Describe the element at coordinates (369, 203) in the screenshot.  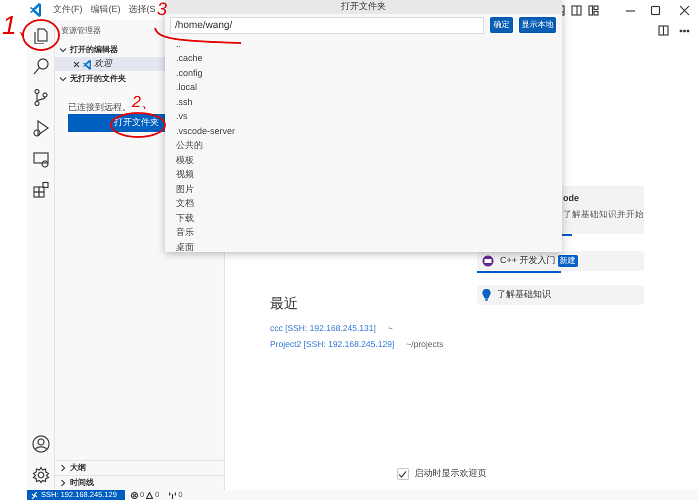
I see `folder-entry: 文档` at that location.